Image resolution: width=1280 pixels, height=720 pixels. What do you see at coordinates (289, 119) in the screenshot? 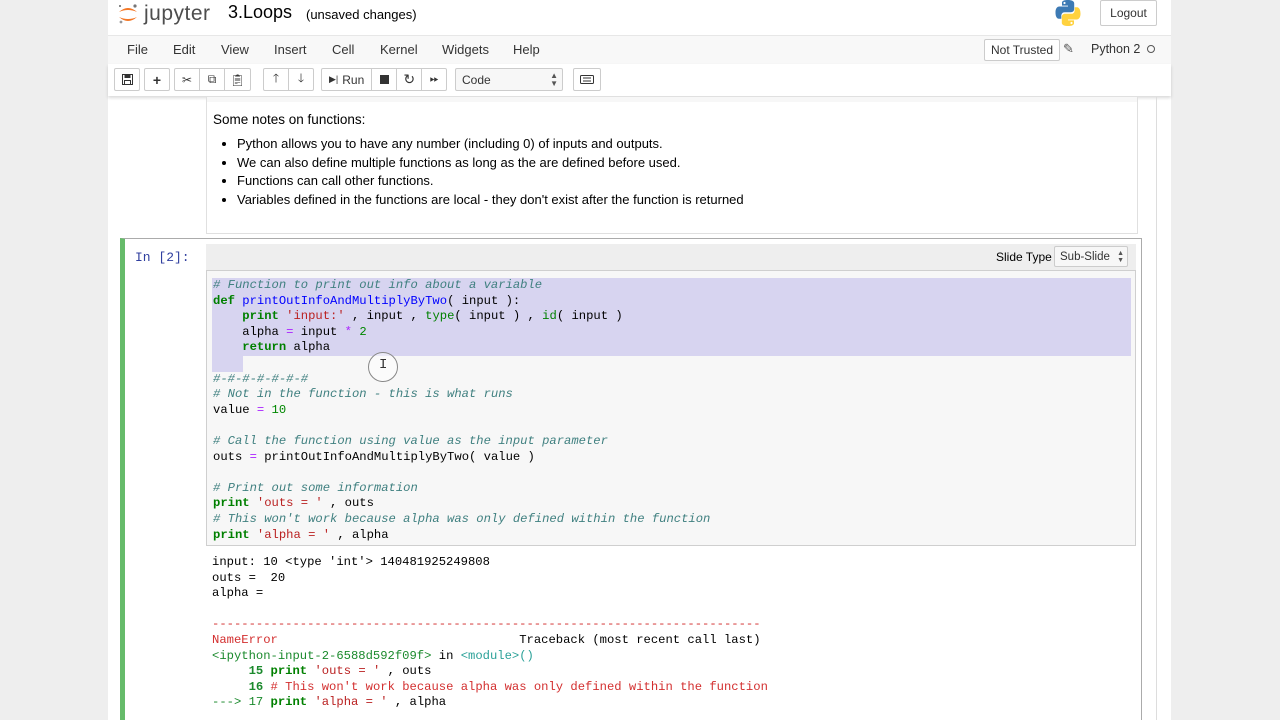
I see `markdown-intro: Some notes on functions:` at bounding box center [289, 119].